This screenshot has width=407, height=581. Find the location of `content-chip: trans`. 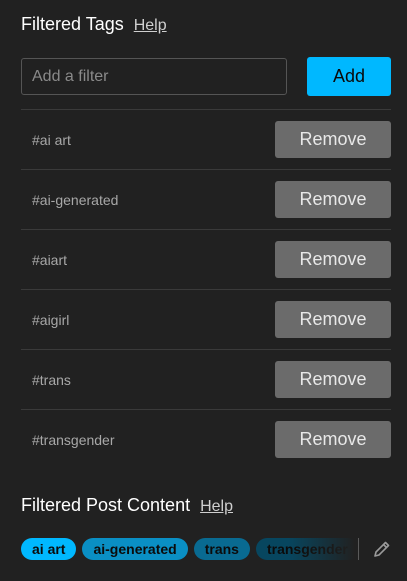

content-chip: trans is located at coordinates (221, 549).